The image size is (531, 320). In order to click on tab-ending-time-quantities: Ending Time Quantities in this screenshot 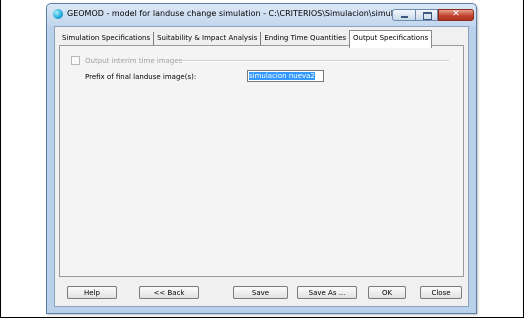, I will do `click(305, 38)`.